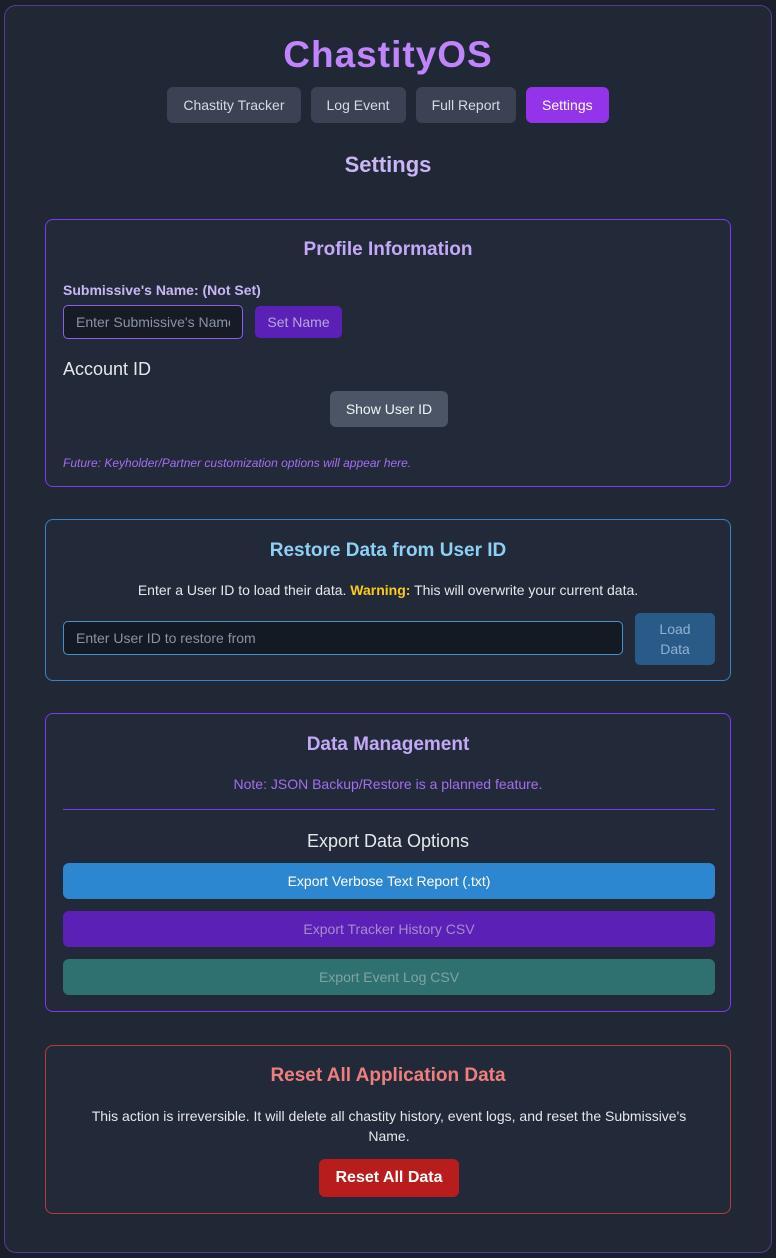 Image resolution: width=776 pixels, height=1258 pixels. What do you see at coordinates (298, 322) in the screenshot?
I see `set-name-button: Set Name` at bounding box center [298, 322].